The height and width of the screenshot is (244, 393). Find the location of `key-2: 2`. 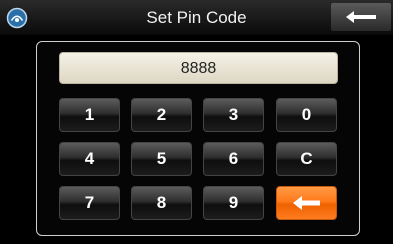

key-2: 2 is located at coordinates (161, 115).